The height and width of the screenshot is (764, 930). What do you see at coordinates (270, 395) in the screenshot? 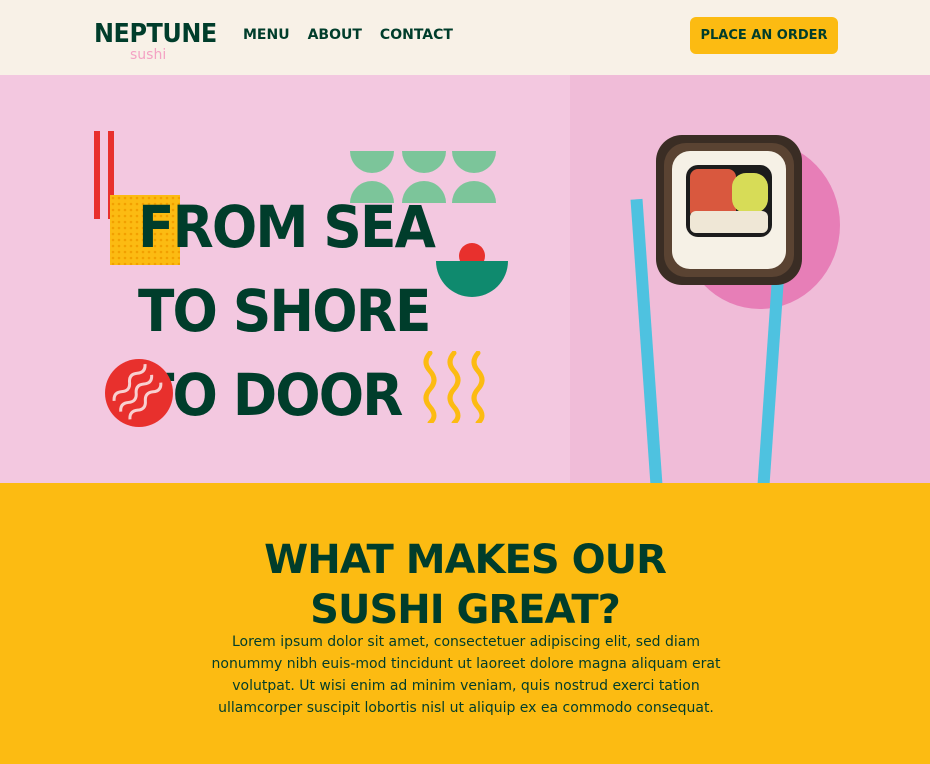
I see `hero-line: TO DOOR` at bounding box center [270, 395].